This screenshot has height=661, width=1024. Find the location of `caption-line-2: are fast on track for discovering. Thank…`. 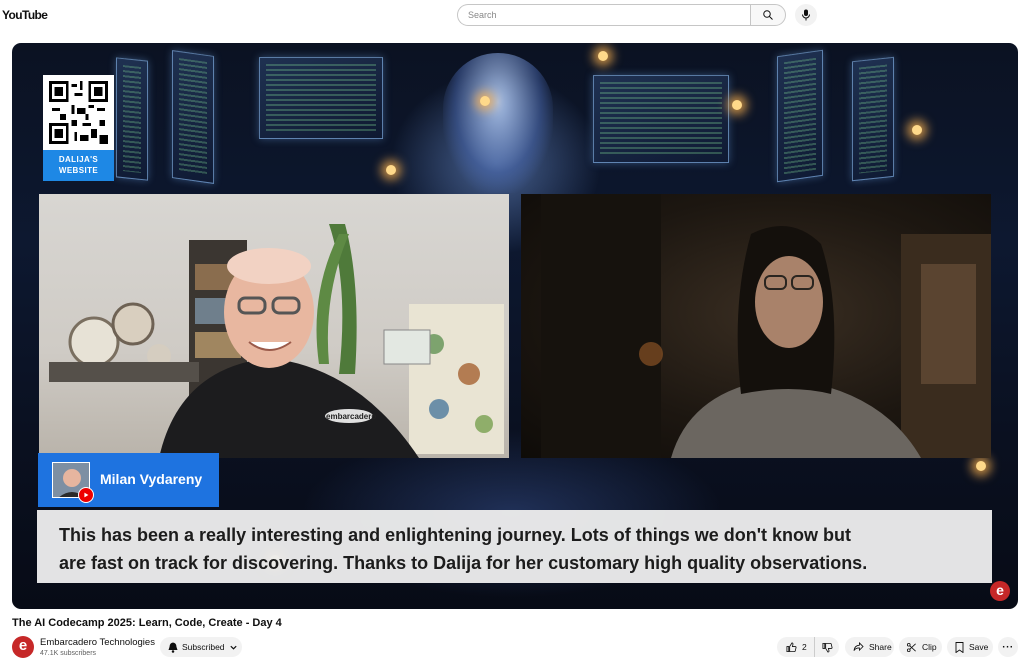

caption-line-2: are fast on track for discovering. Thank… is located at coordinates (463, 563).